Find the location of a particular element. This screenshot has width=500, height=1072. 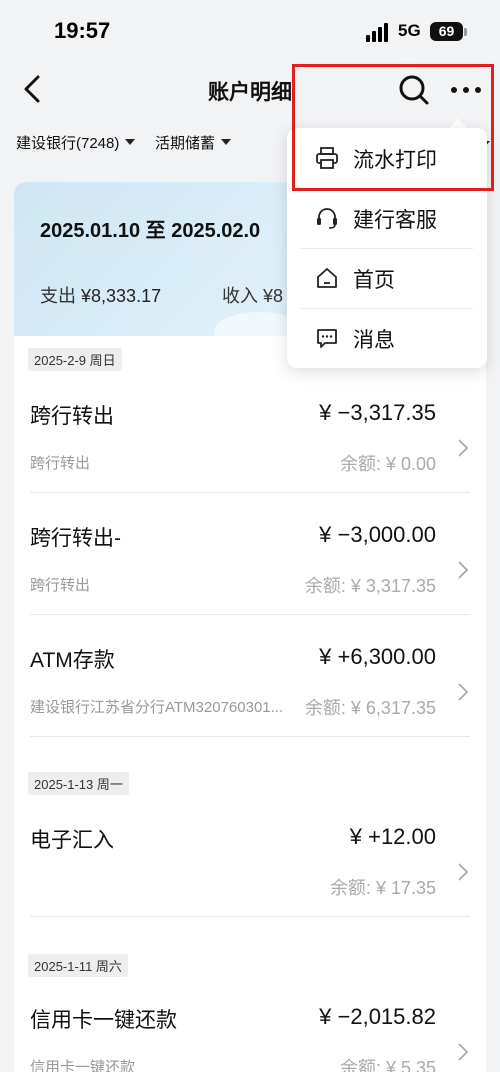

headset-icon is located at coordinates (327, 218).